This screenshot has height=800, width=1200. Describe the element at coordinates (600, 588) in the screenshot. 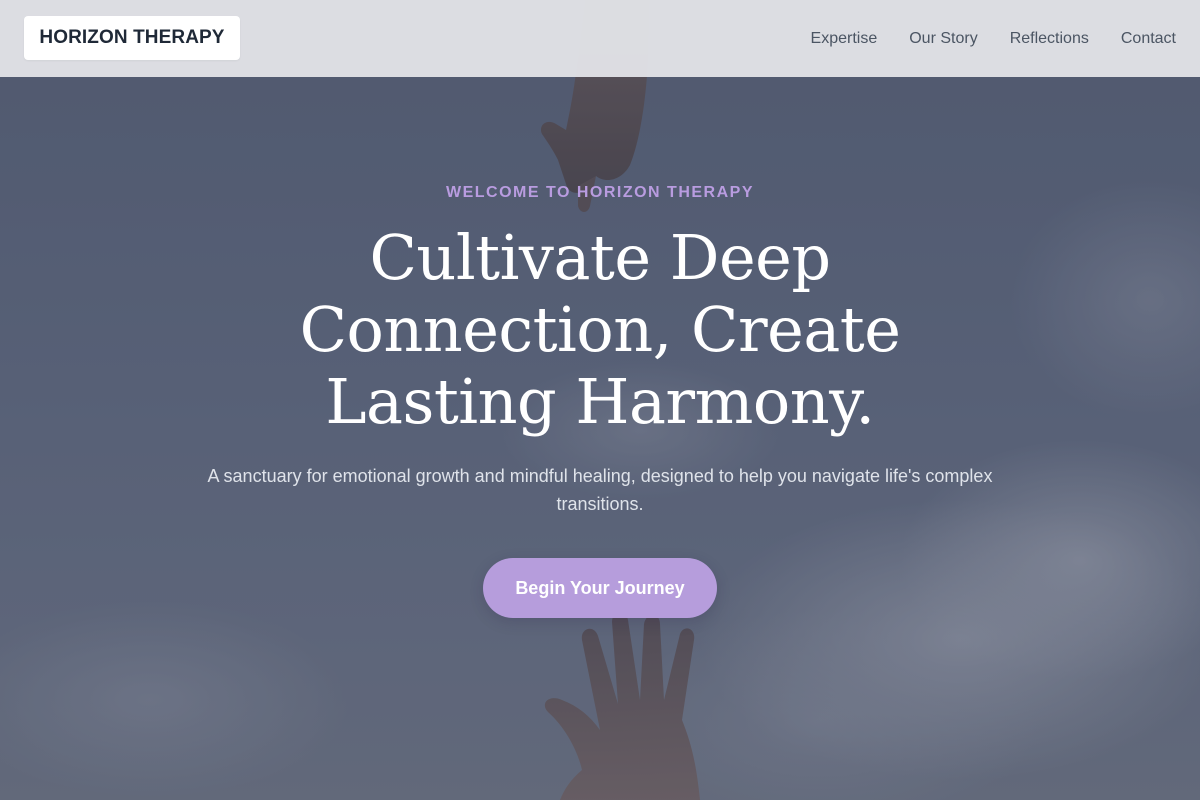

I see `begin-journey-button: Begin Your Journey` at that location.